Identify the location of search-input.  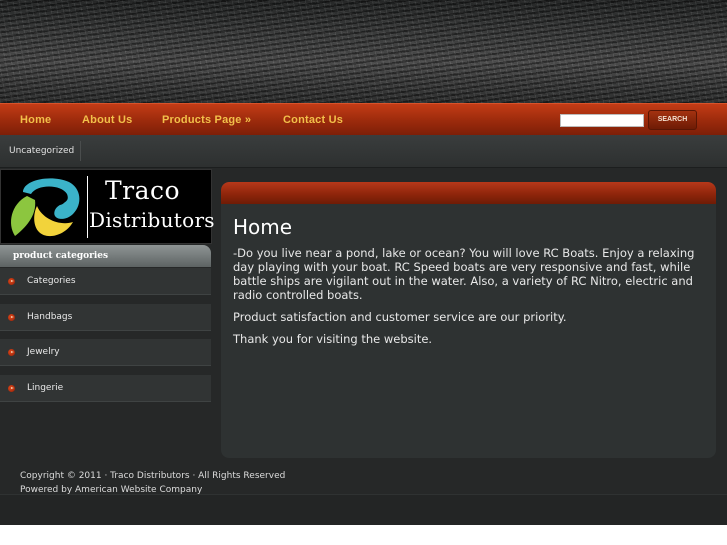
(602, 120).